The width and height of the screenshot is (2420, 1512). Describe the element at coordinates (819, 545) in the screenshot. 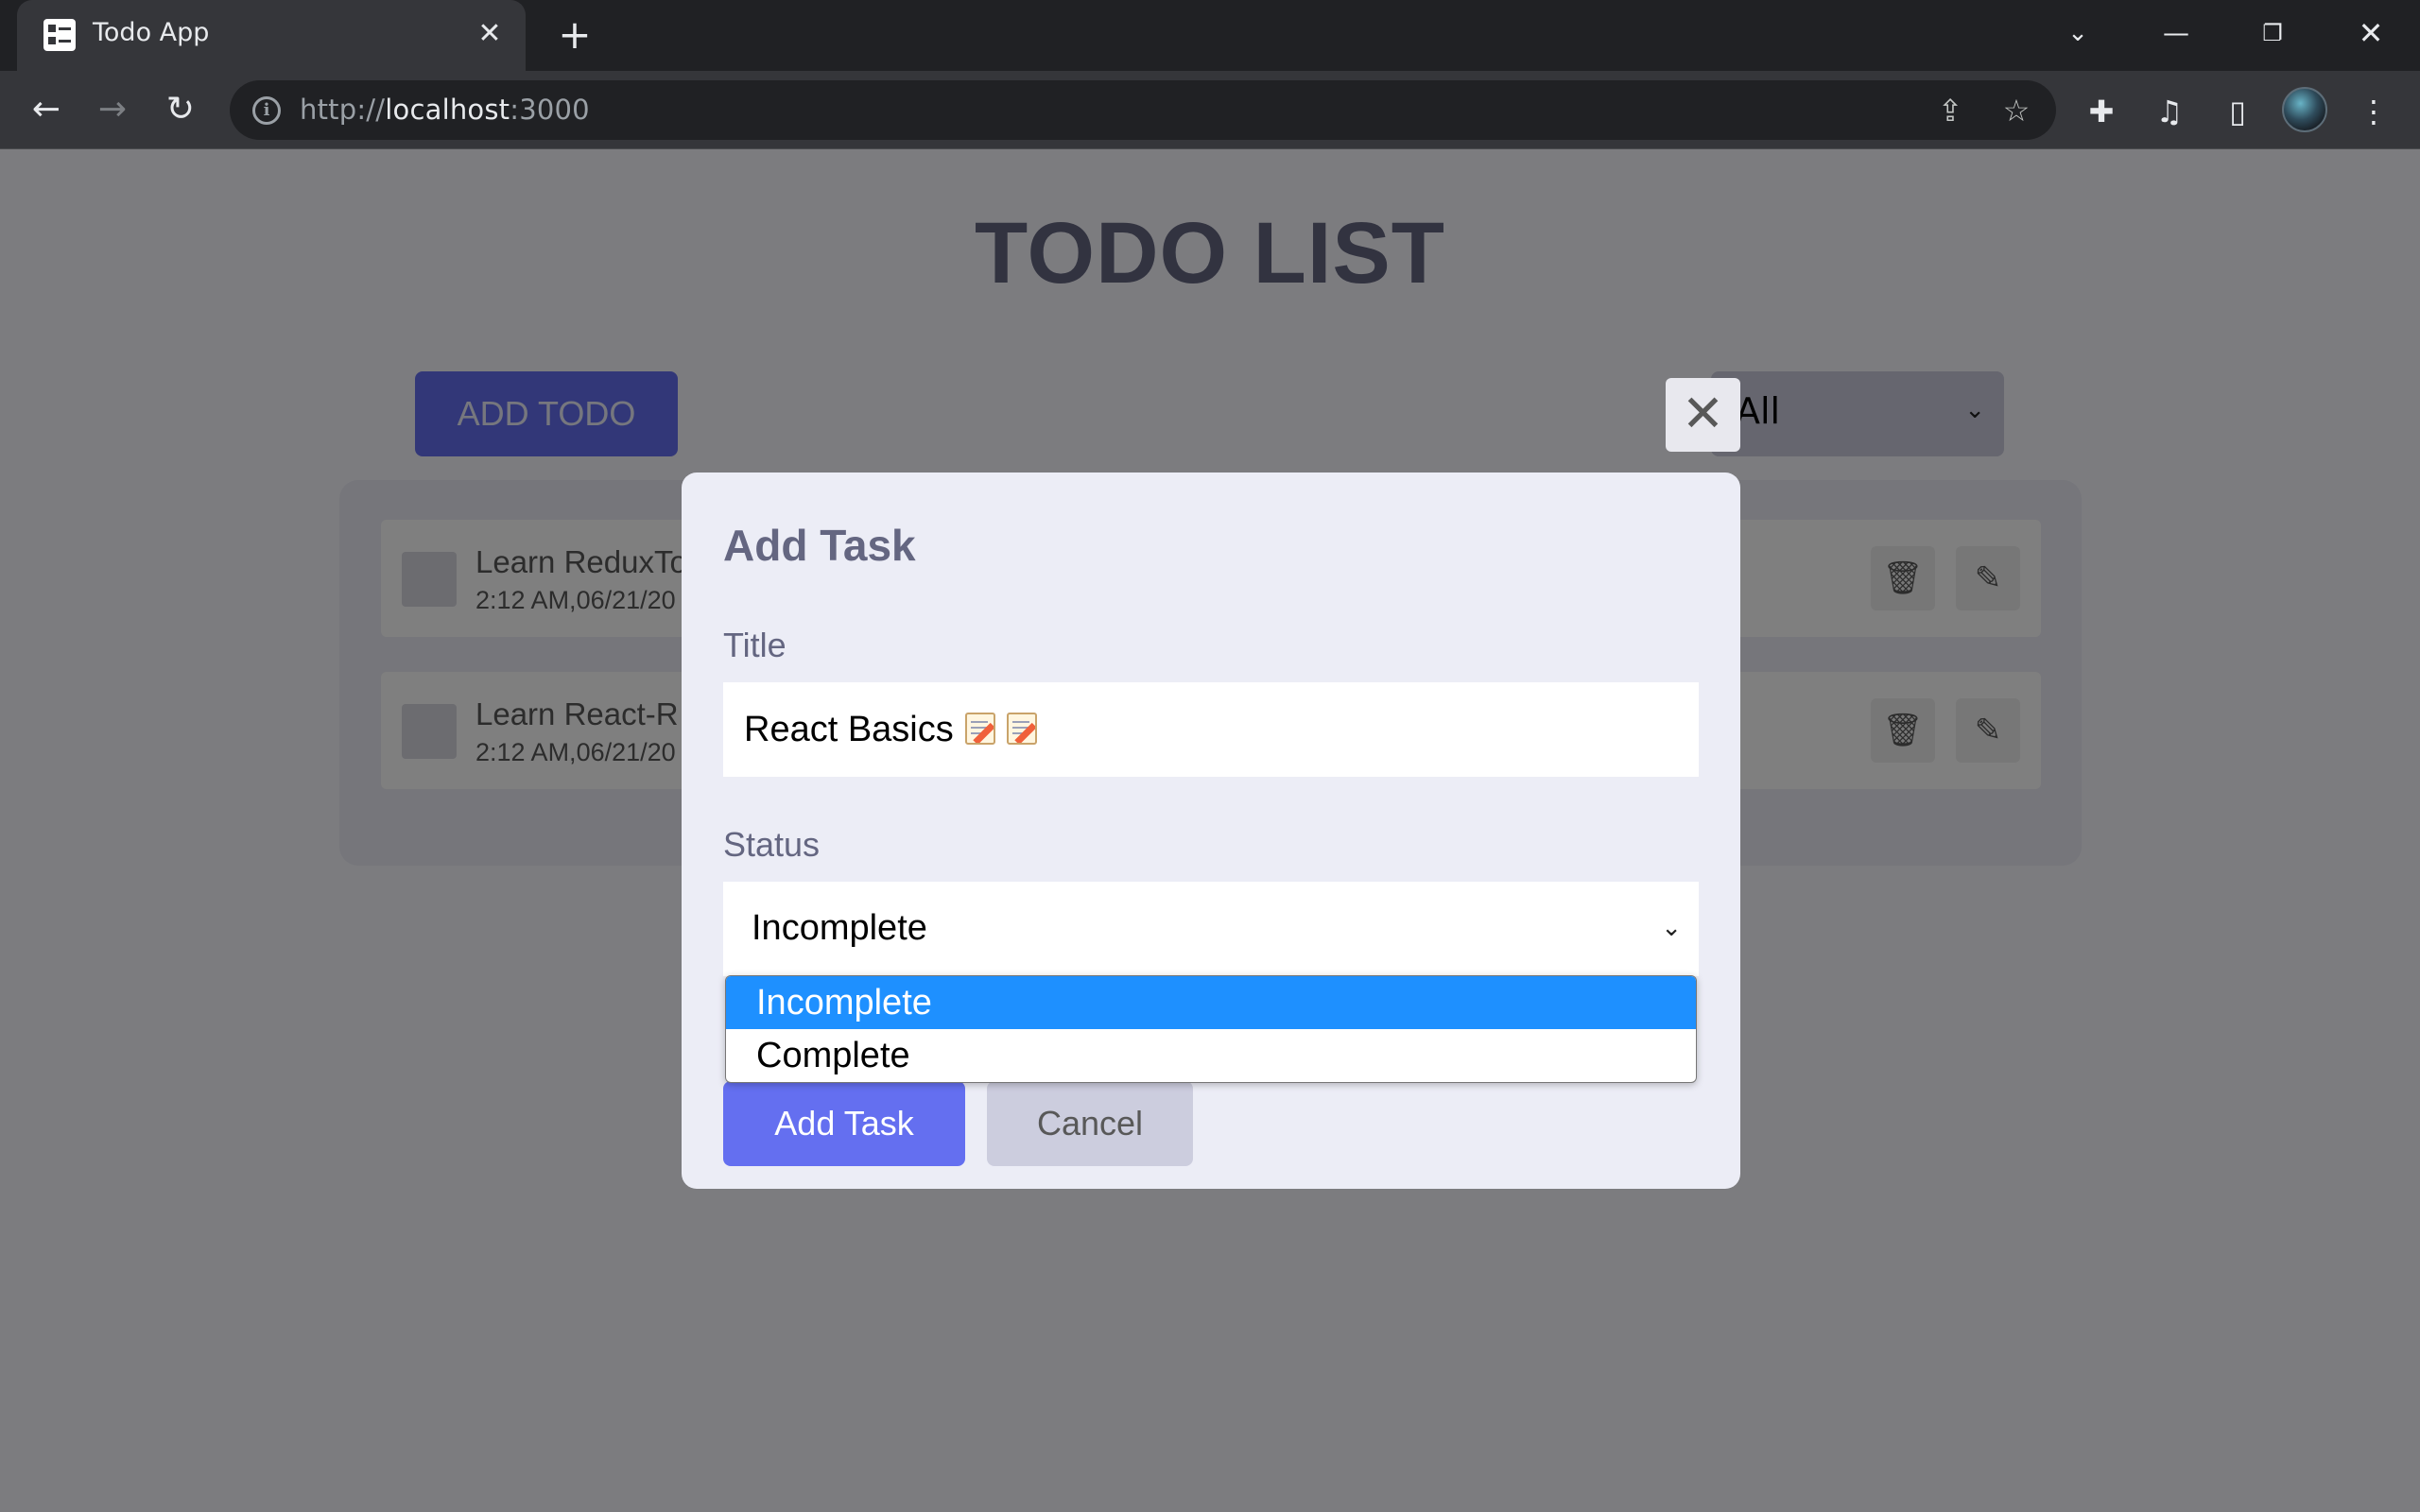

I see `modal-heading: Add Task` at that location.